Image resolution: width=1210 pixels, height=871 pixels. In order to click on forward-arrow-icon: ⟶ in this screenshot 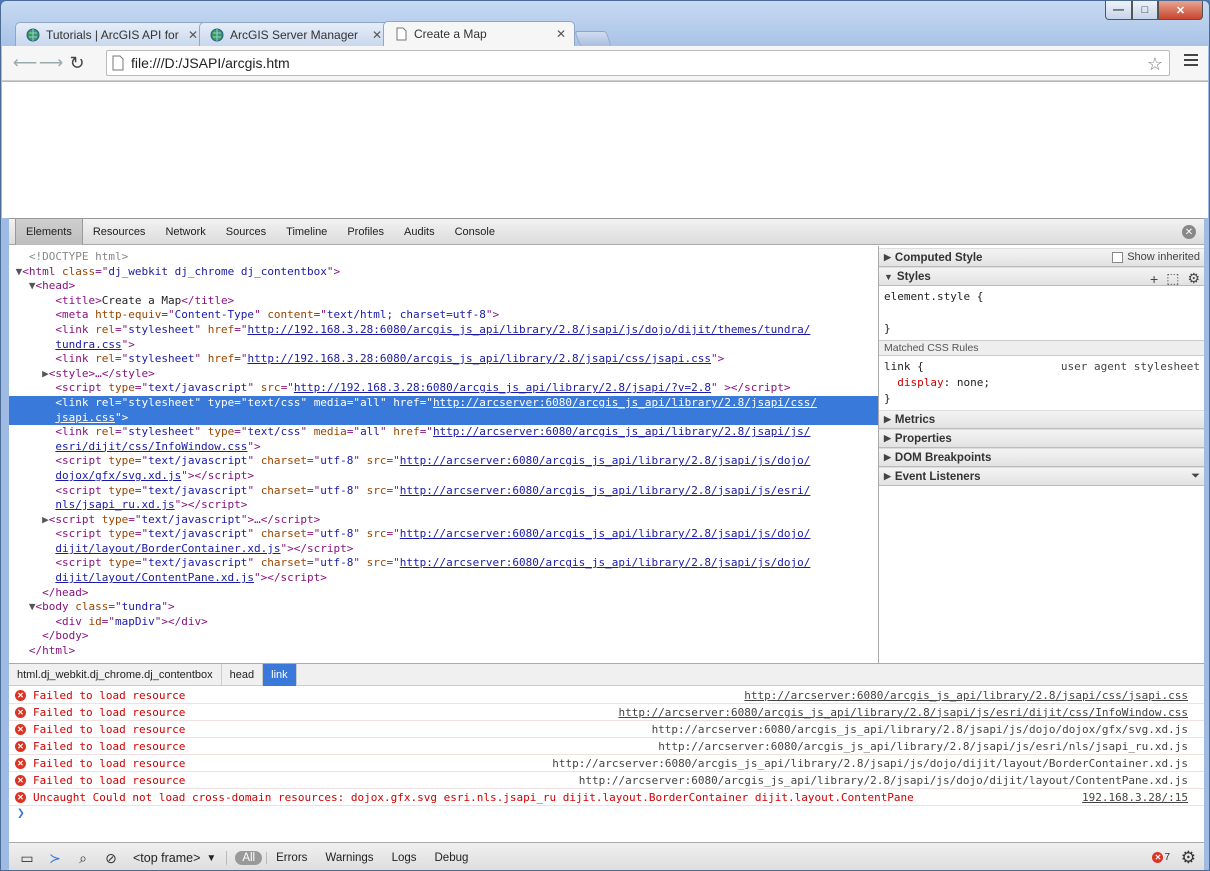, I will do `click(51, 63)`.